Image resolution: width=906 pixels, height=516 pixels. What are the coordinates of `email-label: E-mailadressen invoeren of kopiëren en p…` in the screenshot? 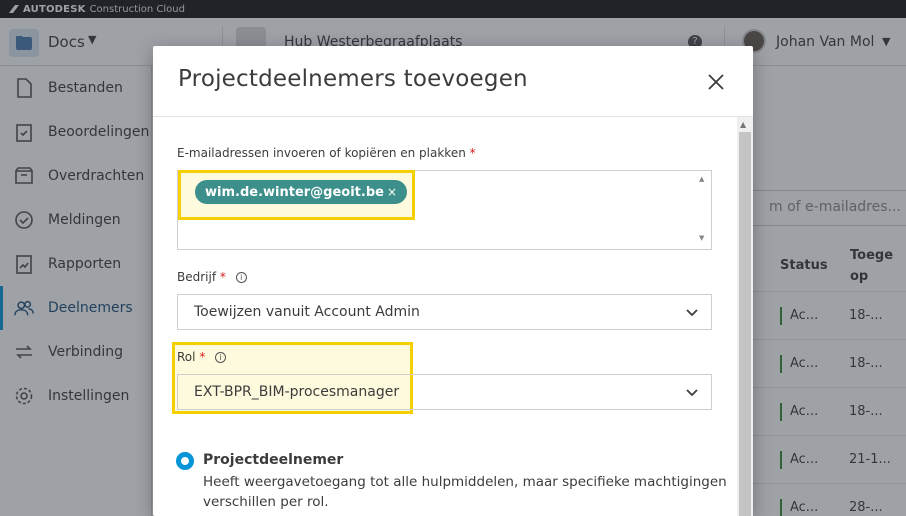 It's located at (326, 153).